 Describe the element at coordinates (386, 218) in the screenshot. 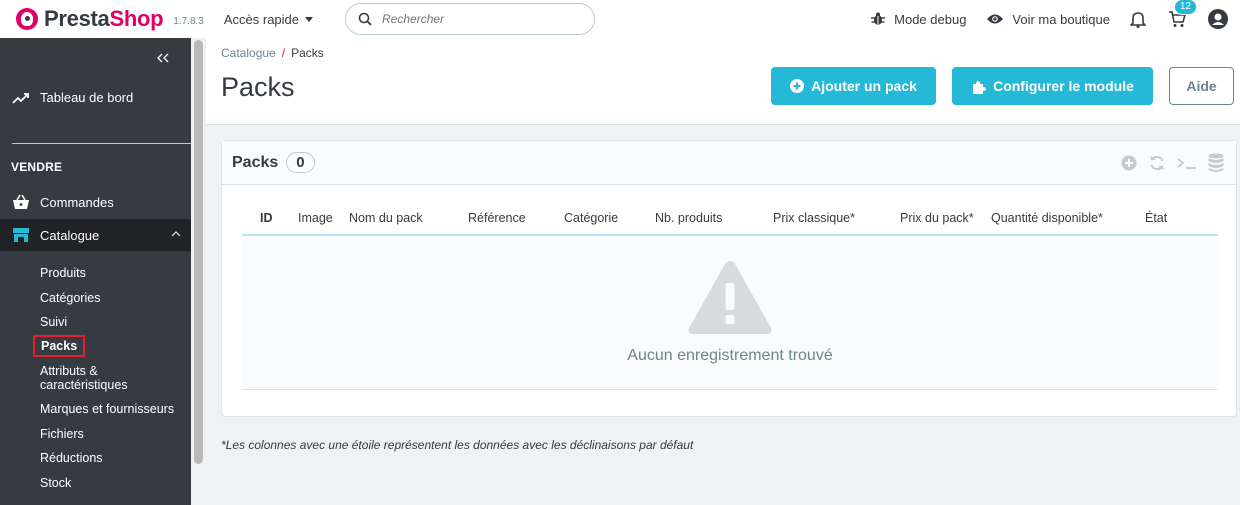

I see `column-header-pack-name: Nom du pack` at that location.